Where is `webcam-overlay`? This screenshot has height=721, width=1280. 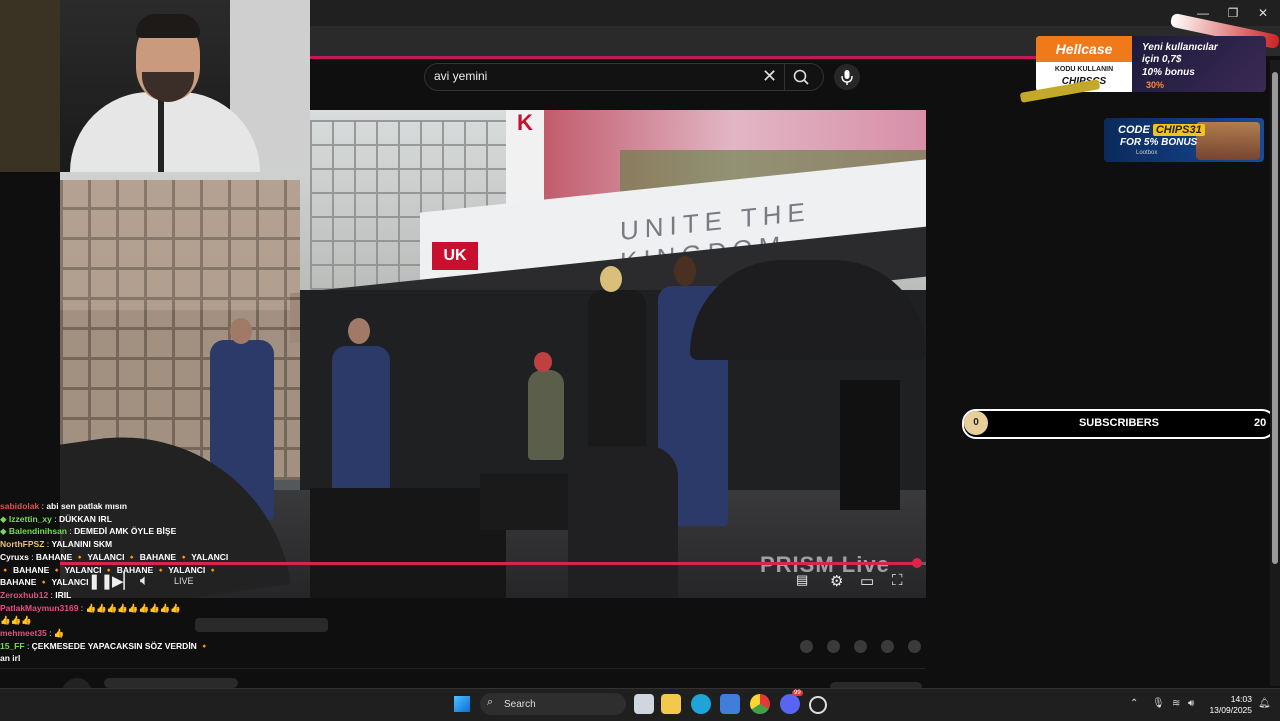 webcam-overlay is located at coordinates (155, 86).